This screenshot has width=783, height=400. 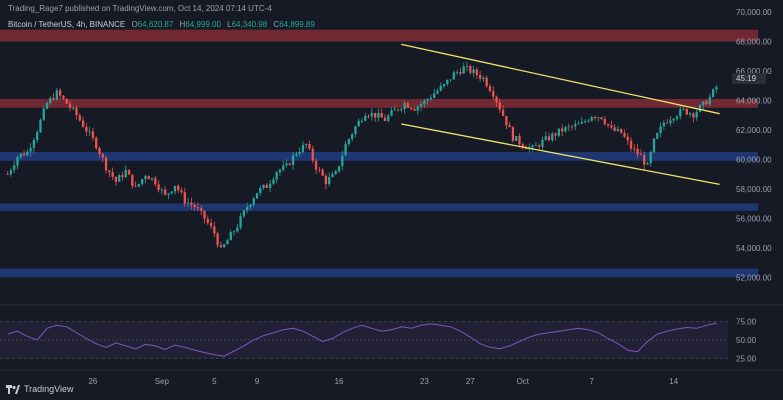 I want to click on time-axis-label: 7, so click(x=591, y=381).